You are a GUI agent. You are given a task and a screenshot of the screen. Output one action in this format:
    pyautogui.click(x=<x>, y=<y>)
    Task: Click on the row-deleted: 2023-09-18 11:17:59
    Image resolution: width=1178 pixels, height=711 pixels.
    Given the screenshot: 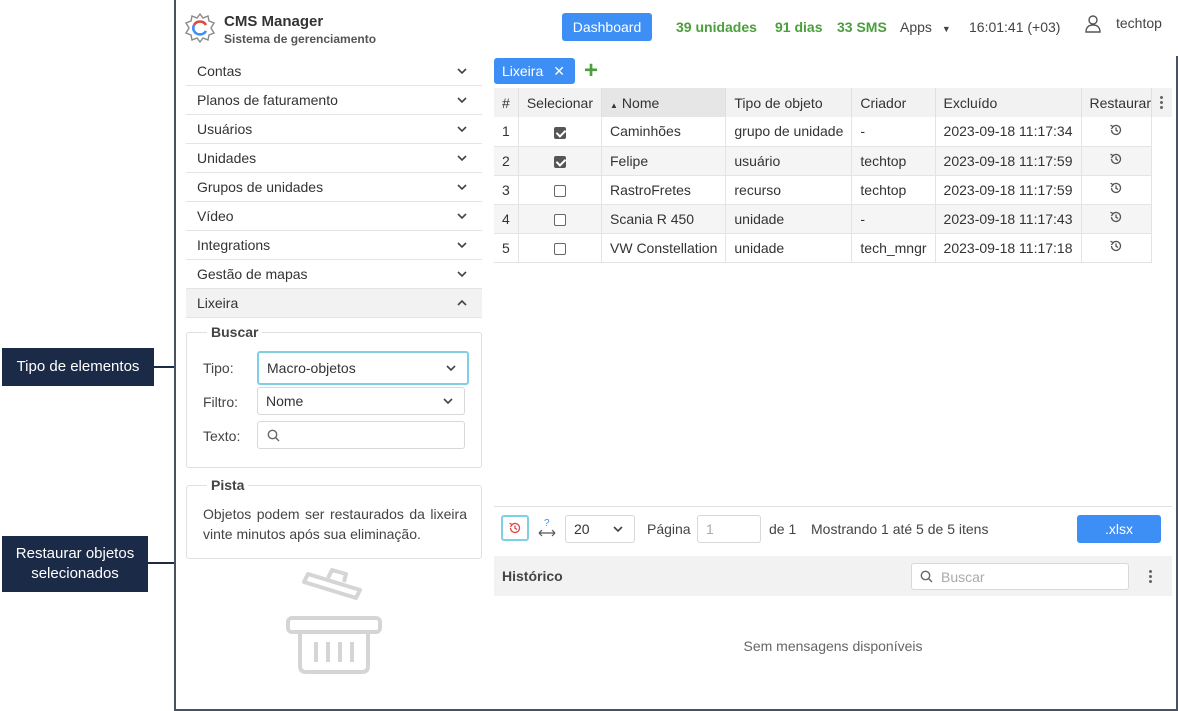 What is the action you would take?
    pyautogui.click(x=1008, y=161)
    